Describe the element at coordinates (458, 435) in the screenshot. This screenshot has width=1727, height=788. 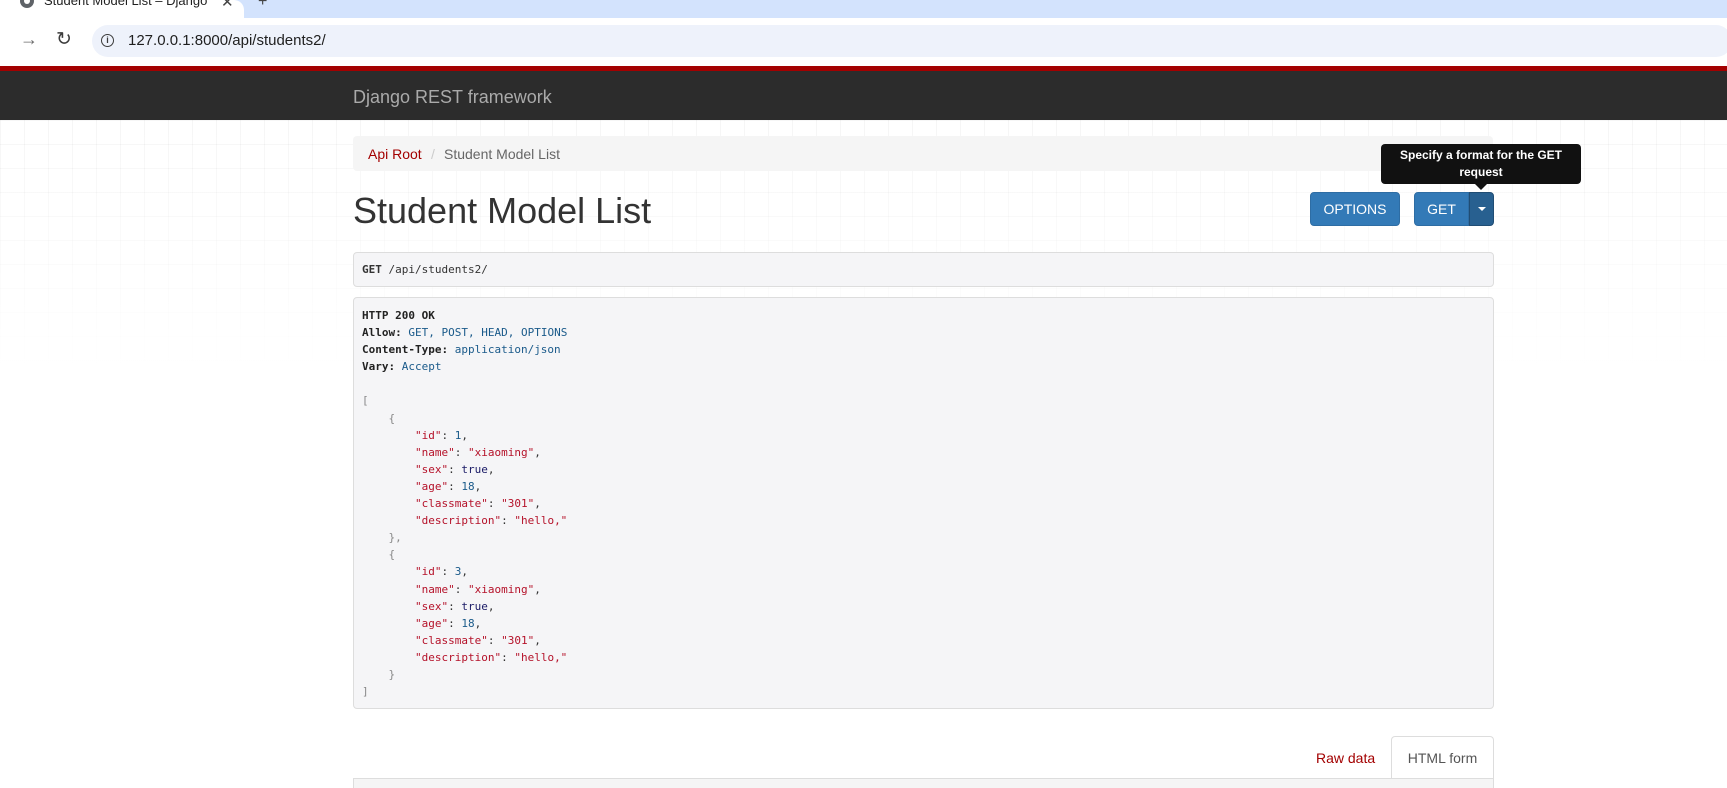
I see `json-value: 1` at that location.